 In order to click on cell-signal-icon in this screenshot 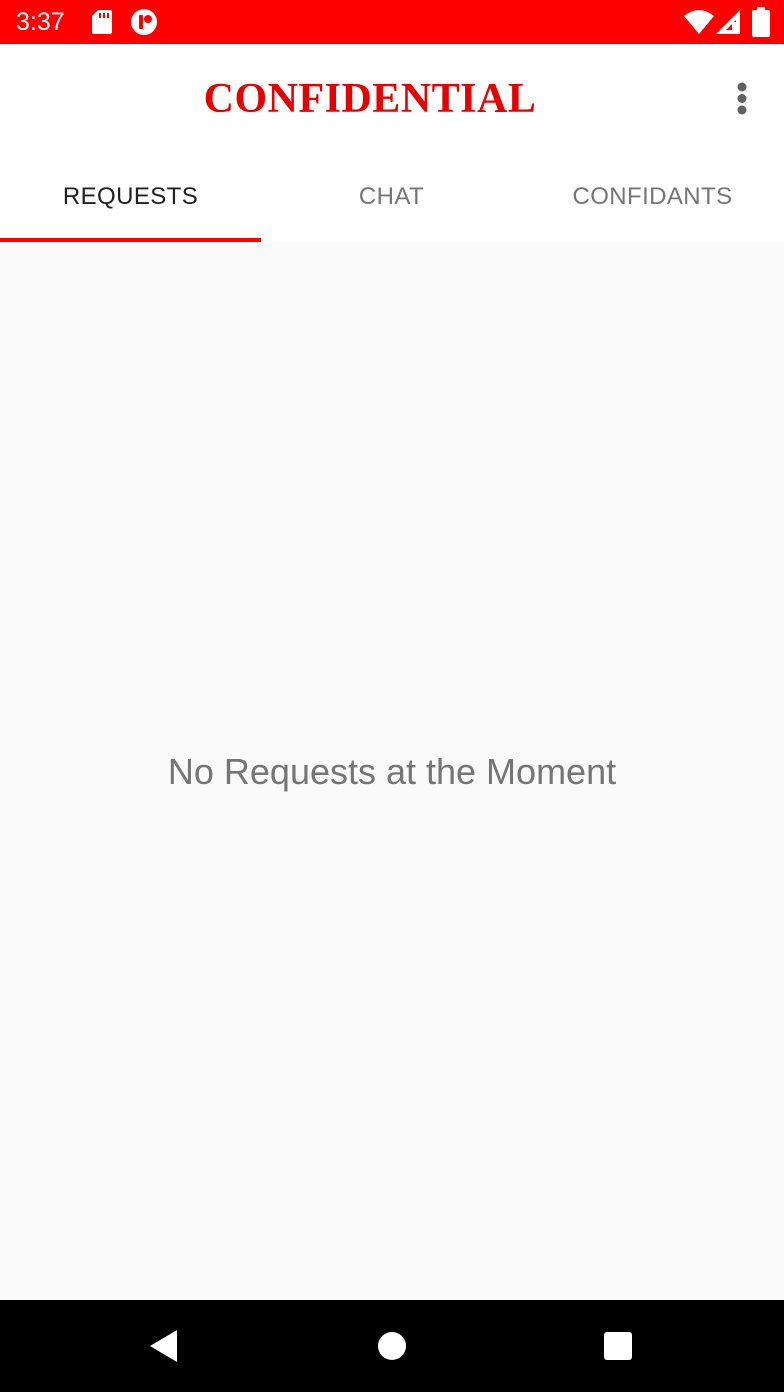, I will do `click(728, 22)`.